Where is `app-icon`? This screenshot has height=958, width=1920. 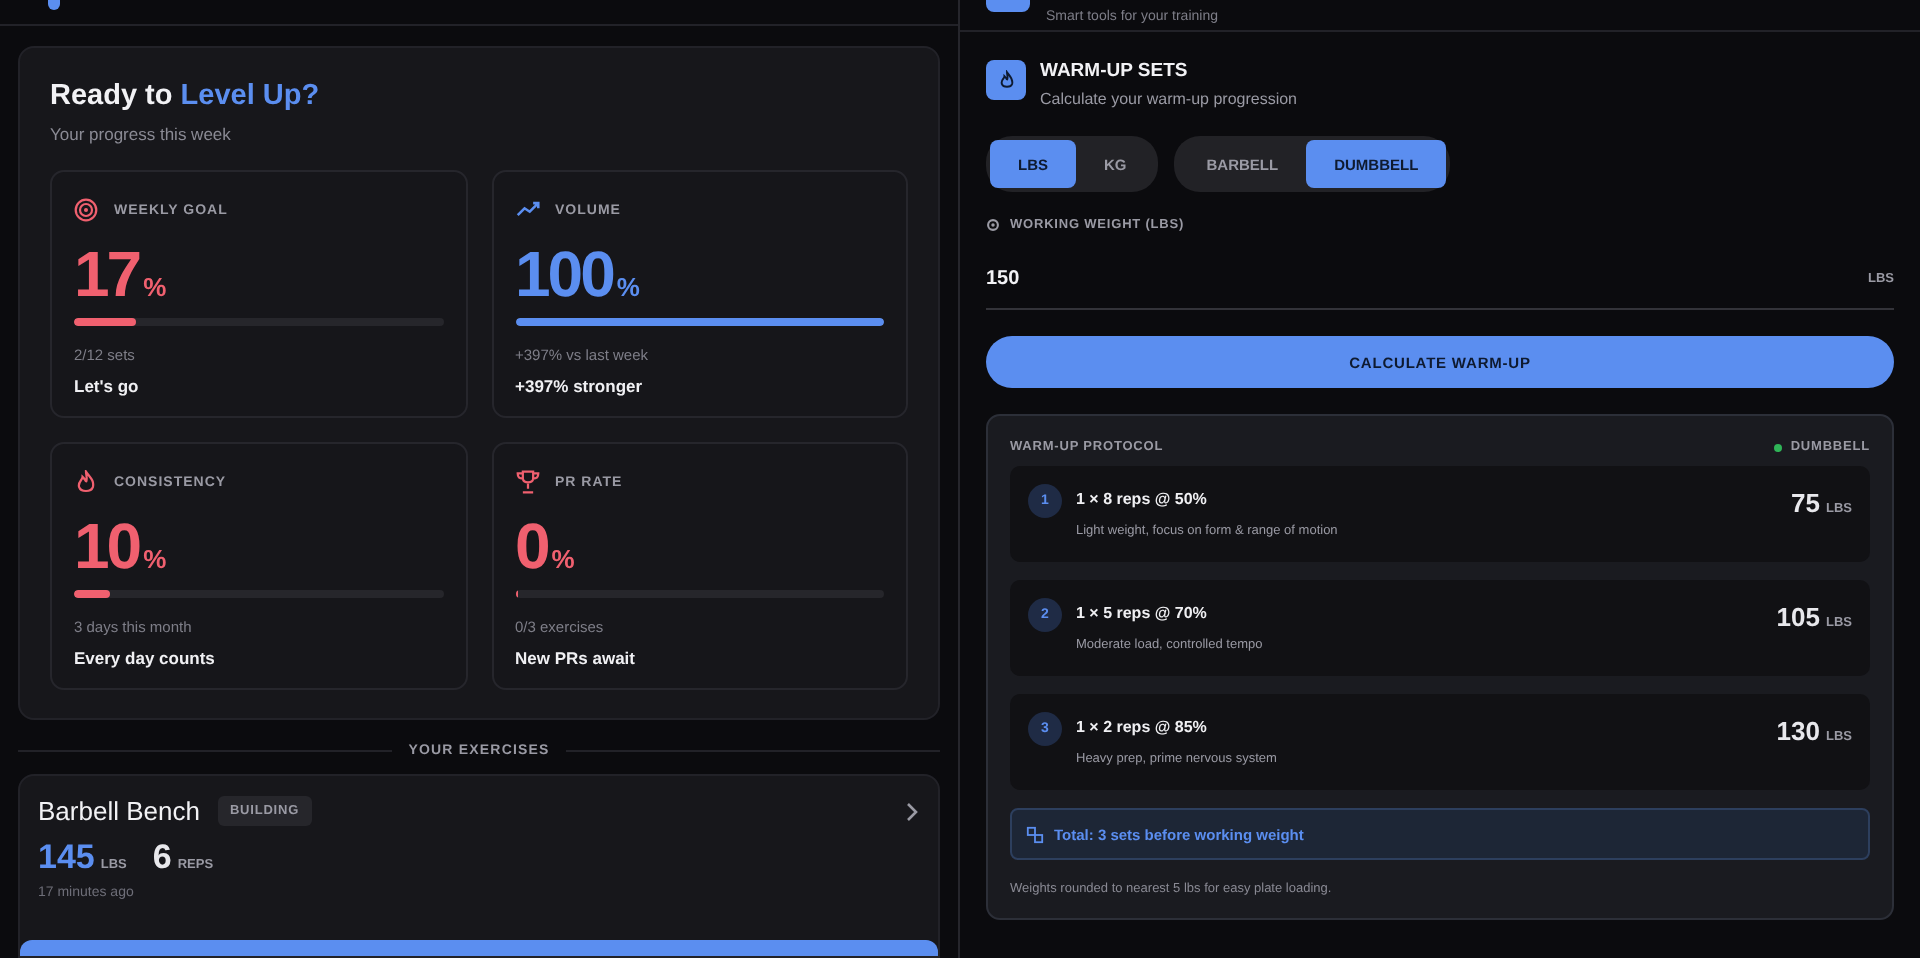 app-icon is located at coordinates (1008, 6).